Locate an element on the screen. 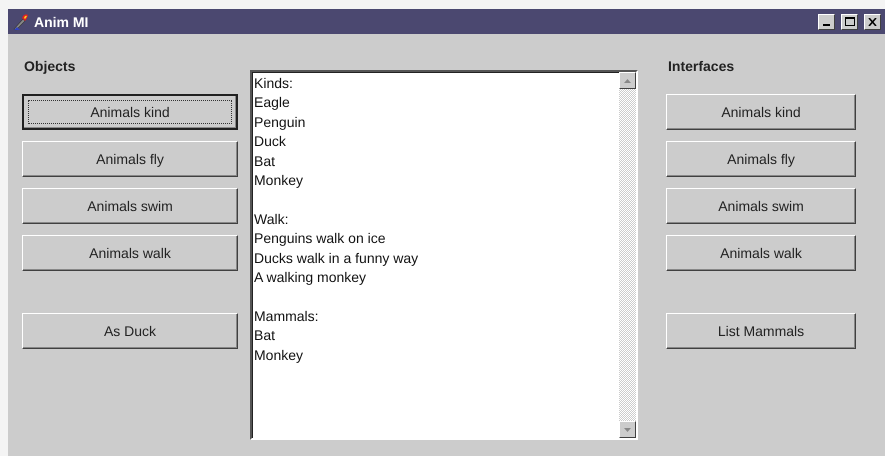 This screenshot has height=456, width=885. memo-line: Walk: is located at coordinates (272, 219).